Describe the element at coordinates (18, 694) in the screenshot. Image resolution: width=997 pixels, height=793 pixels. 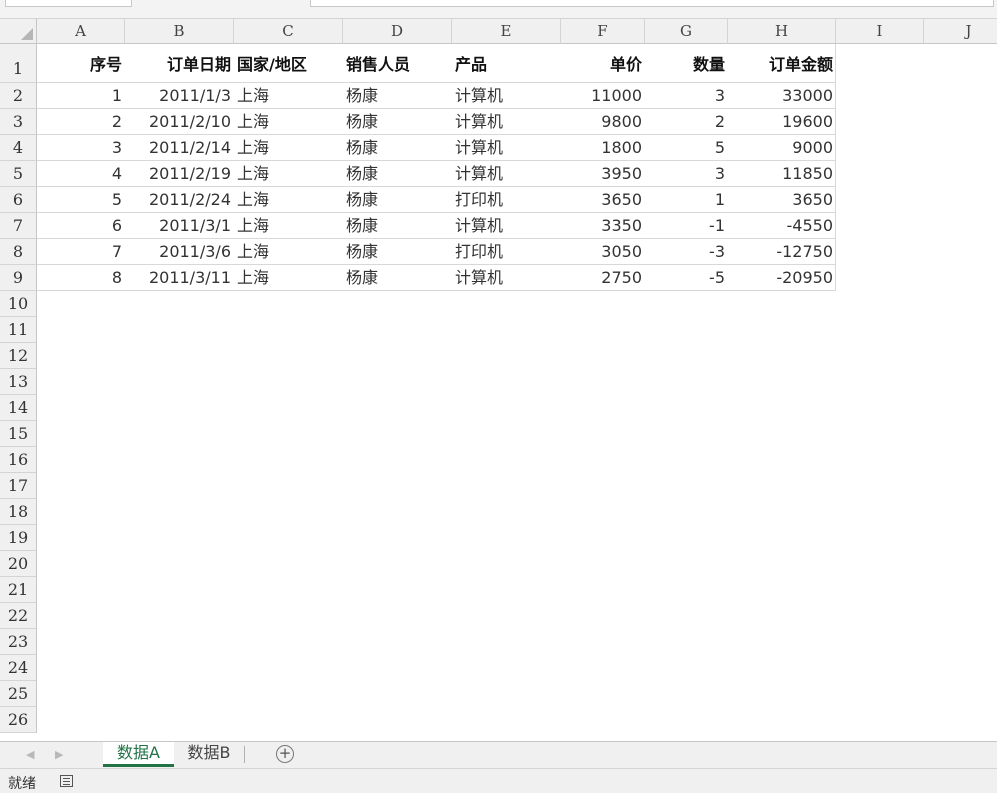
I see `row-header-25: 25` at that location.